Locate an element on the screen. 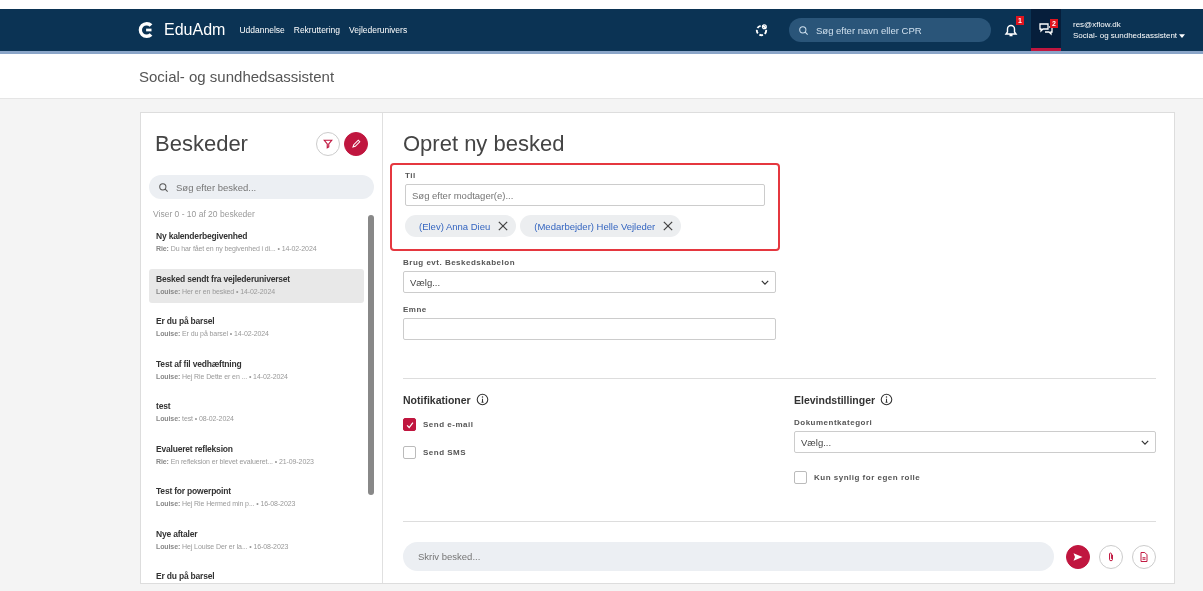  pencil-icon is located at coordinates (356, 144).